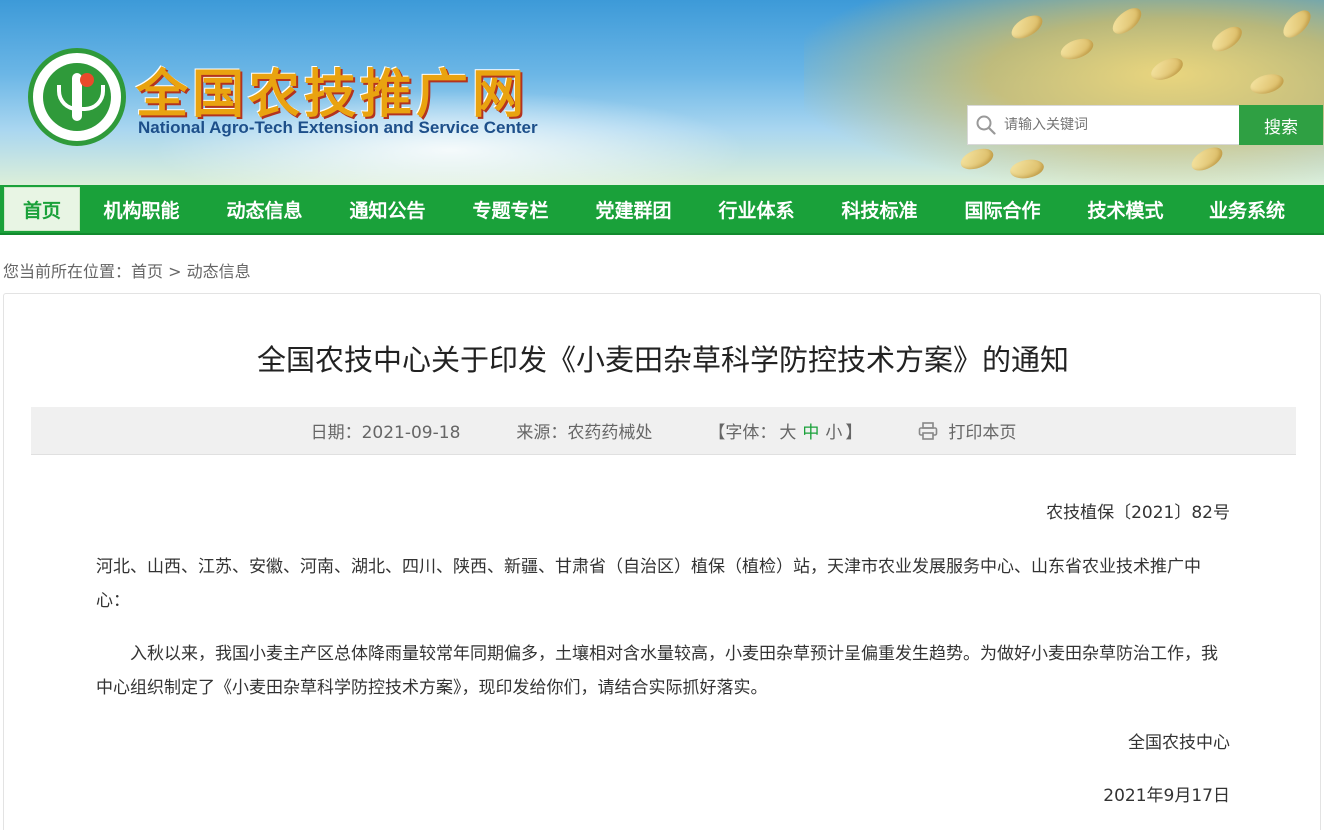 The image size is (1324, 830). What do you see at coordinates (141, 209) in the screenshot?
I see `nav-item-functions: 机构职能` at bounding box center [141, 209].